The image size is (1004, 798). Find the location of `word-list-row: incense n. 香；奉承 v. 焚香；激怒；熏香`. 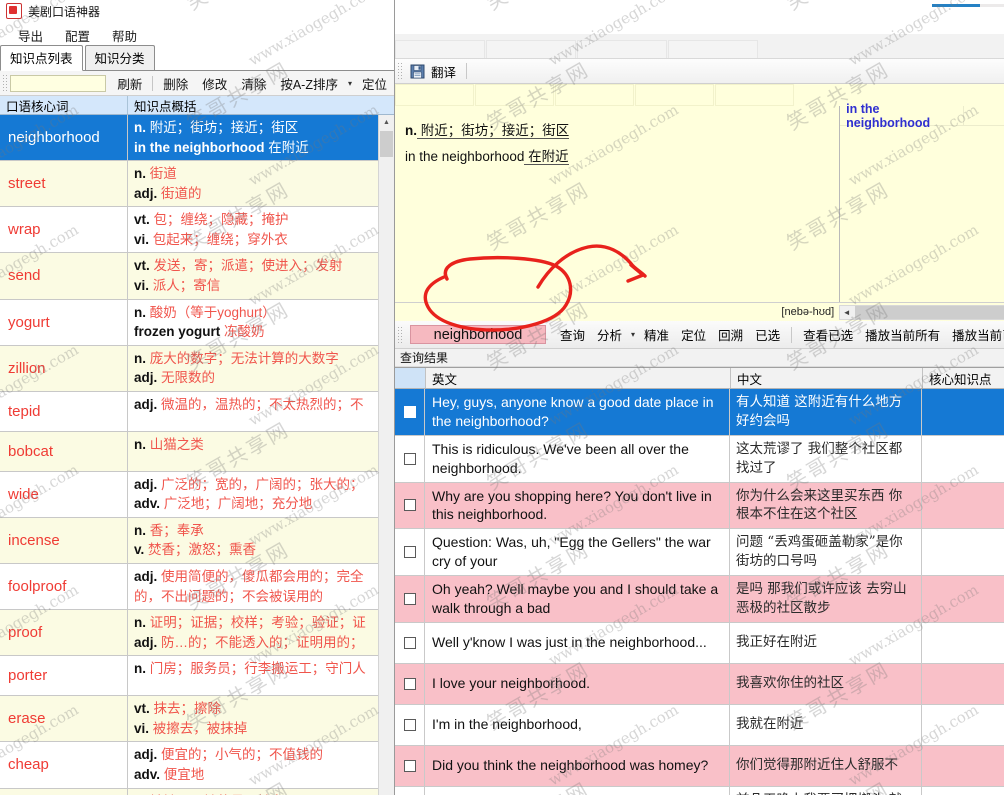

word-list-row: incense n. 香；奉承 v. 焚香；激怒；熏香 is located at coordinates (197, 540).